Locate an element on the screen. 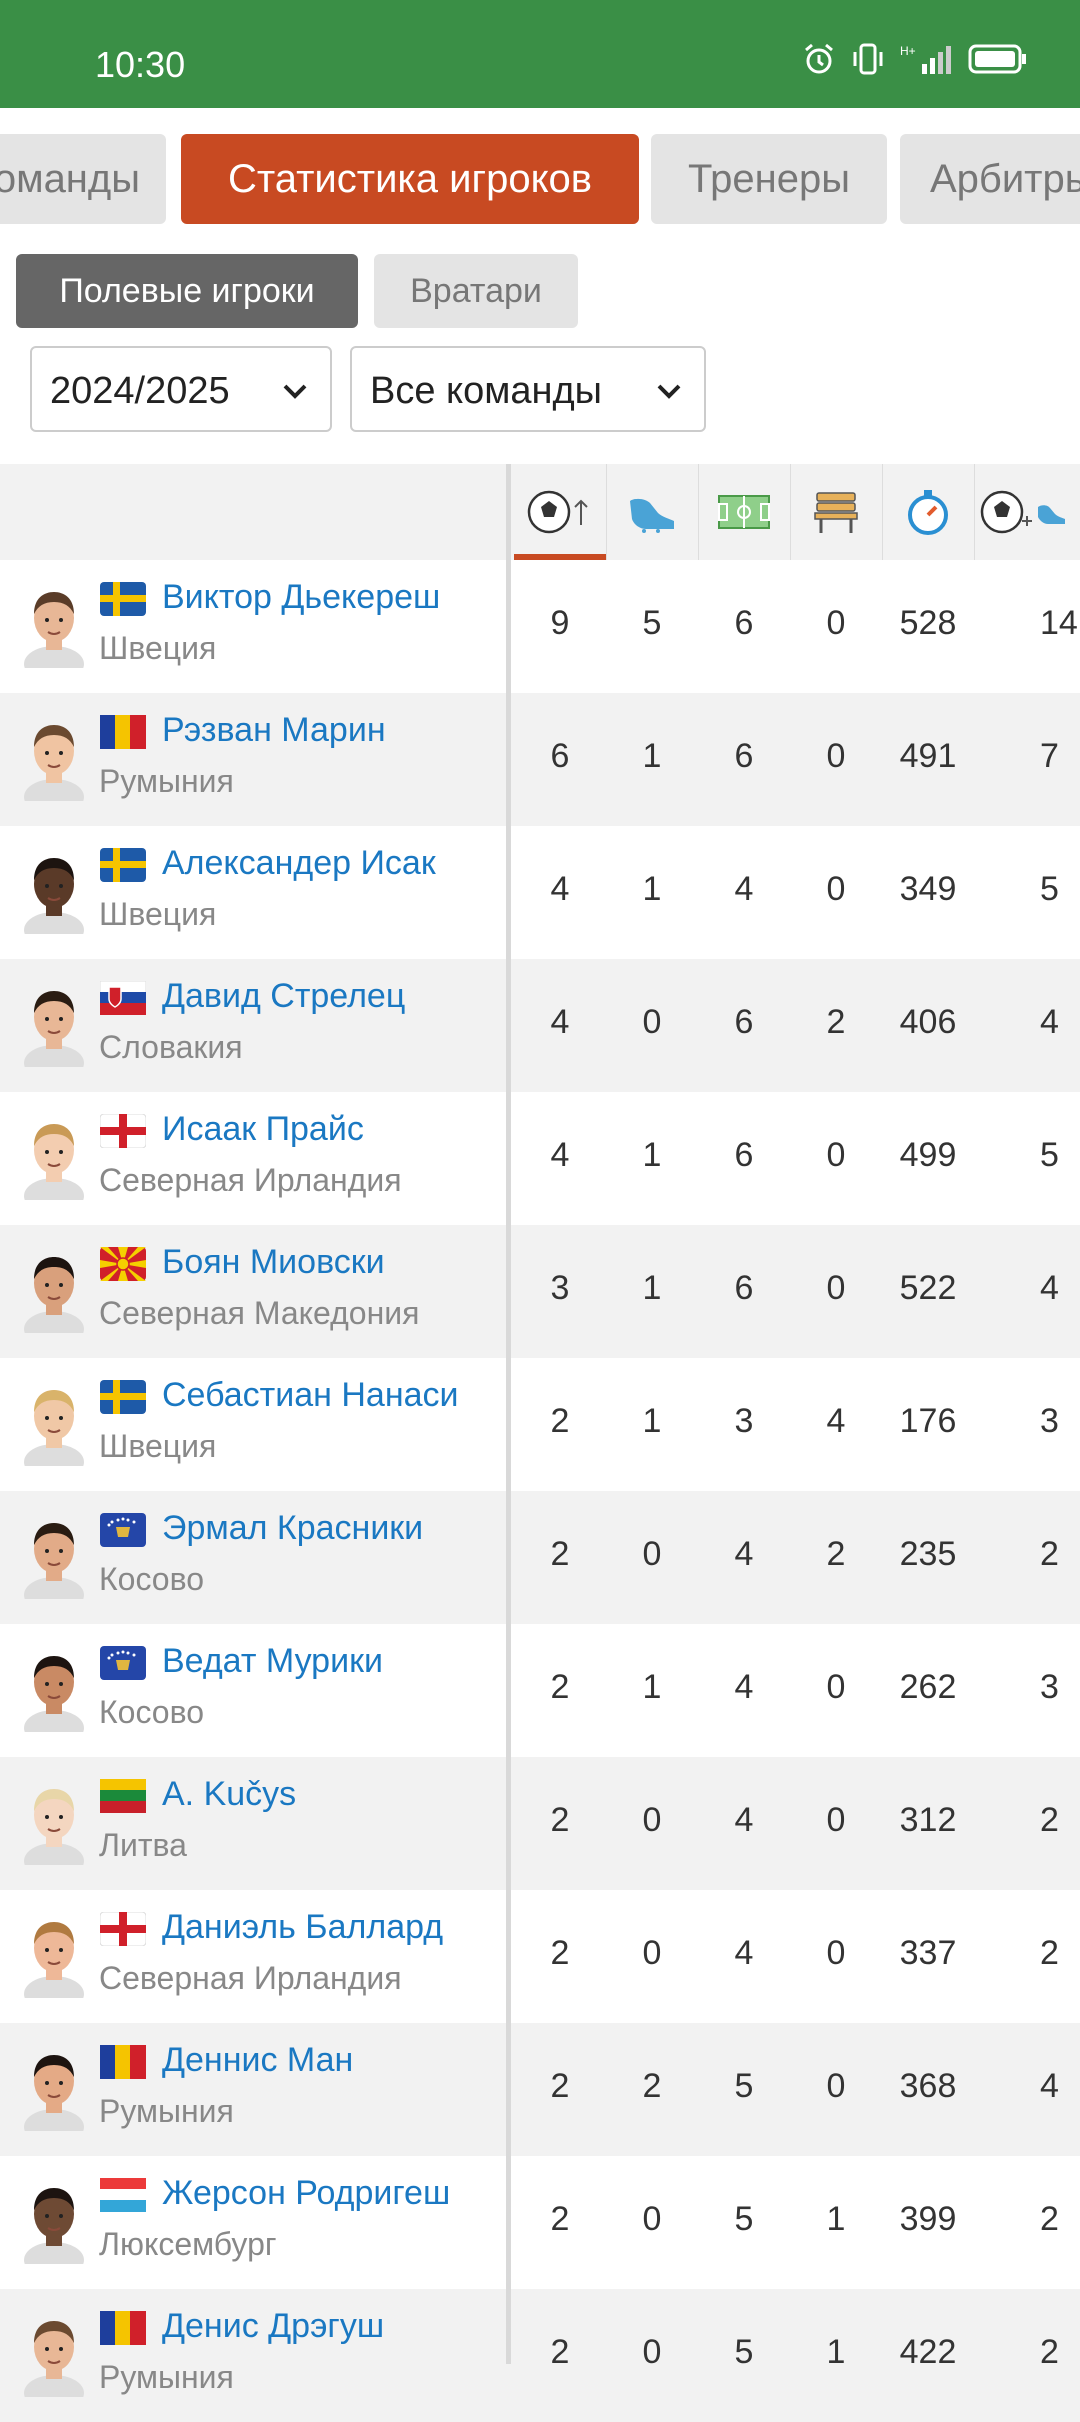 Image resolution: width=1080 pixels, height=2422 pixels. player-name-link: Александер Исак is located at coordinates (299, 863).